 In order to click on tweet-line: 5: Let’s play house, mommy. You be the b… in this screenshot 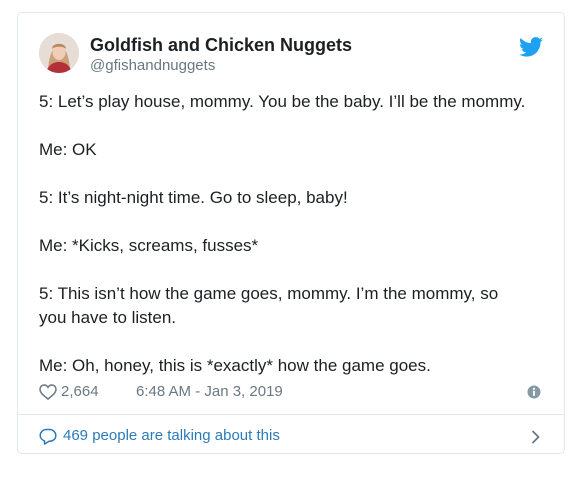, I will do `click(282, 101)`.